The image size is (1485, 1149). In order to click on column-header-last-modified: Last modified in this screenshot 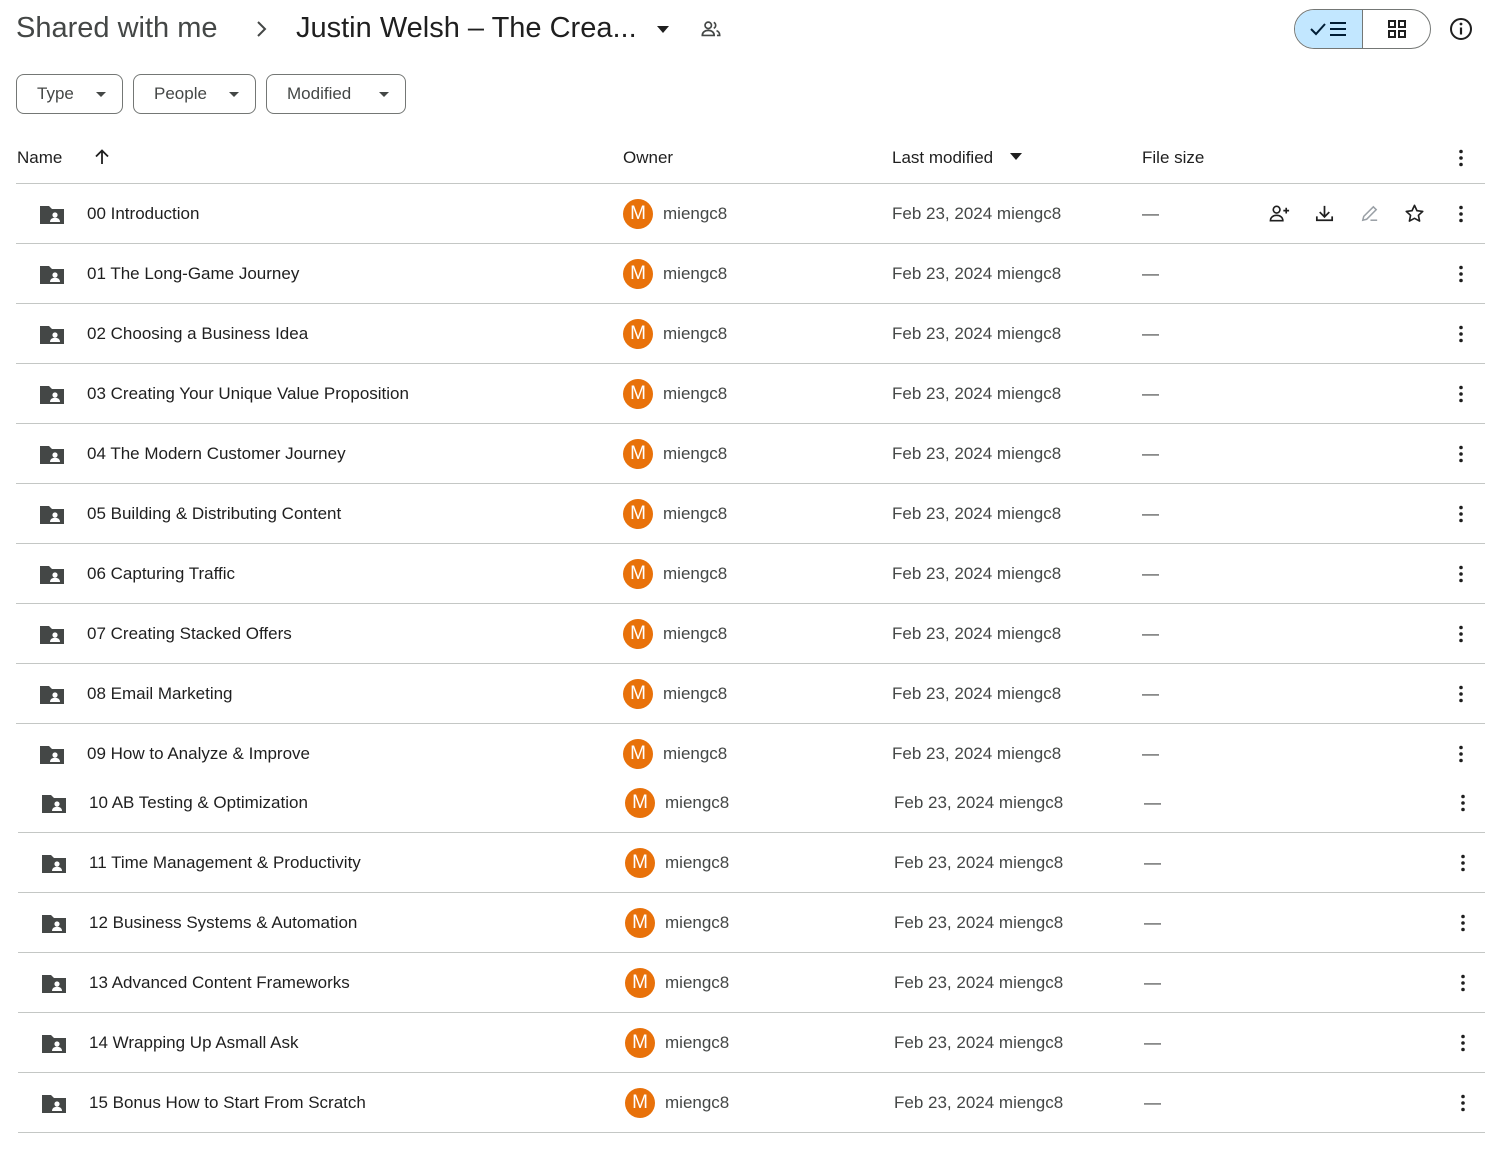, I will do `click(942, 158)`.